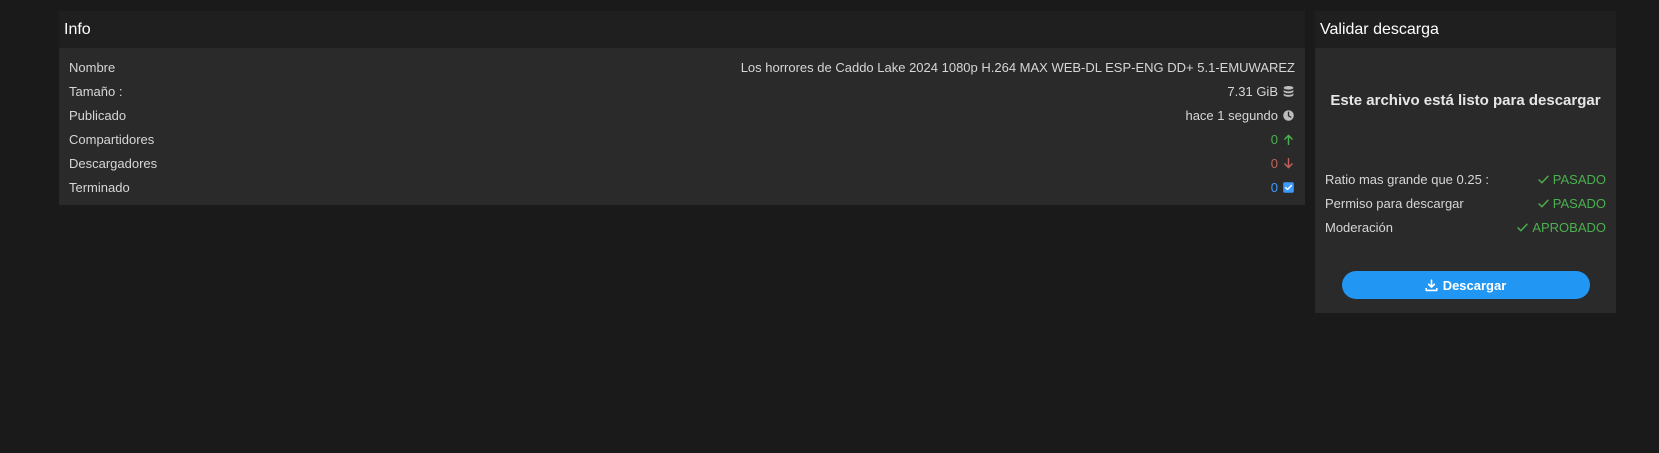  Describe the element at coordinates (1231, 115) in the screenshot. I see `published-time: hace 1 segundo` at that location.